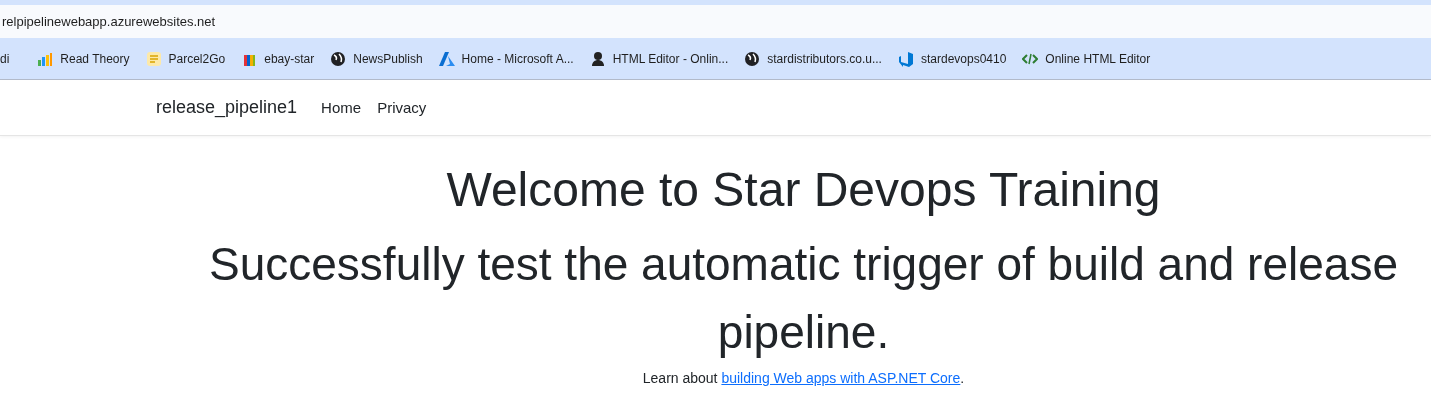  What do you see at coordinates (402, 107) in the screenshot?
I see `nav-link: Privacy` at bounding box center [402, 107].